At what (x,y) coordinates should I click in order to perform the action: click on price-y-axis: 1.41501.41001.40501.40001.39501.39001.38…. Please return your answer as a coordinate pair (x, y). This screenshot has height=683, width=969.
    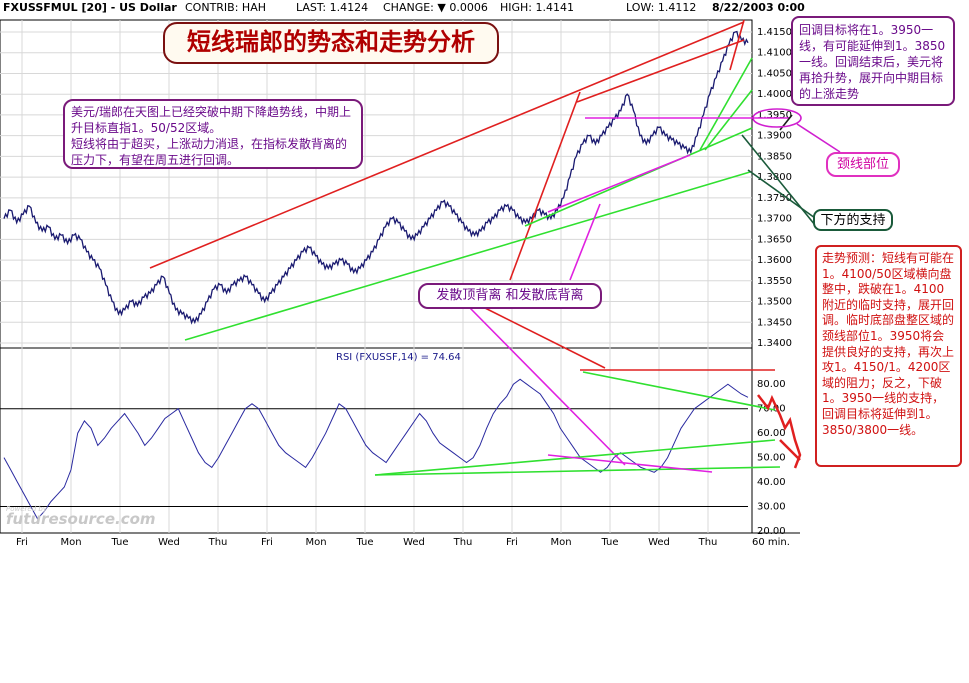
    Looking at the image, I should click on (774, 188).